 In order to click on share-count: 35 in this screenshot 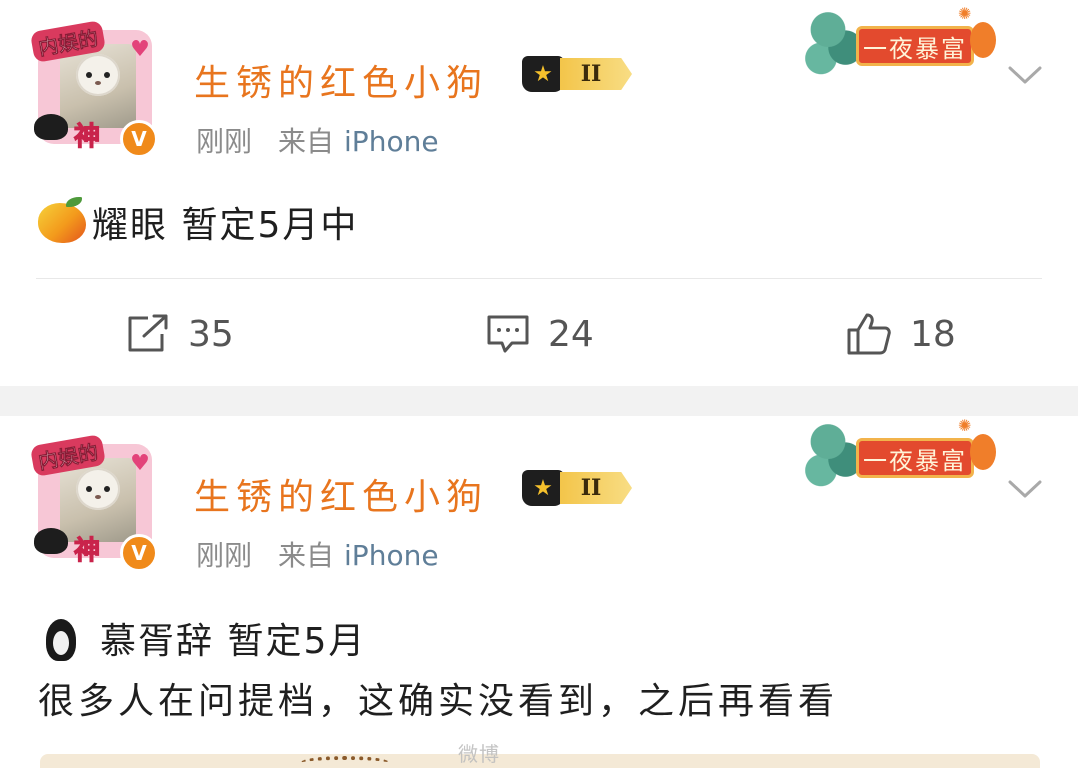, I will do `click(211, 334)`.